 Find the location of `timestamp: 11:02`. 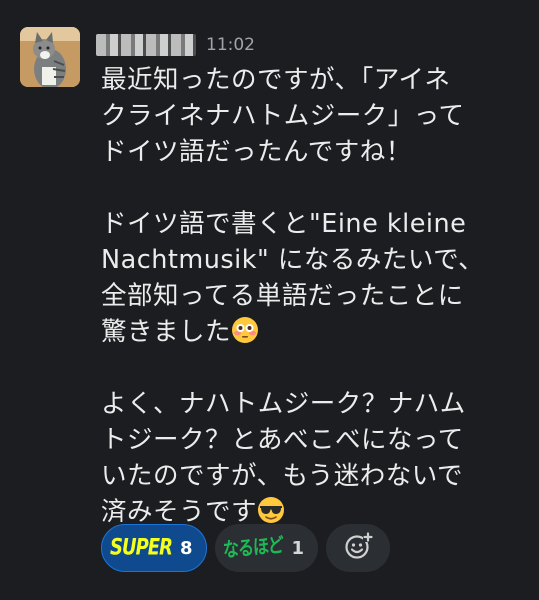

timestamp: 11:02 is located at coordinates (230, 45).